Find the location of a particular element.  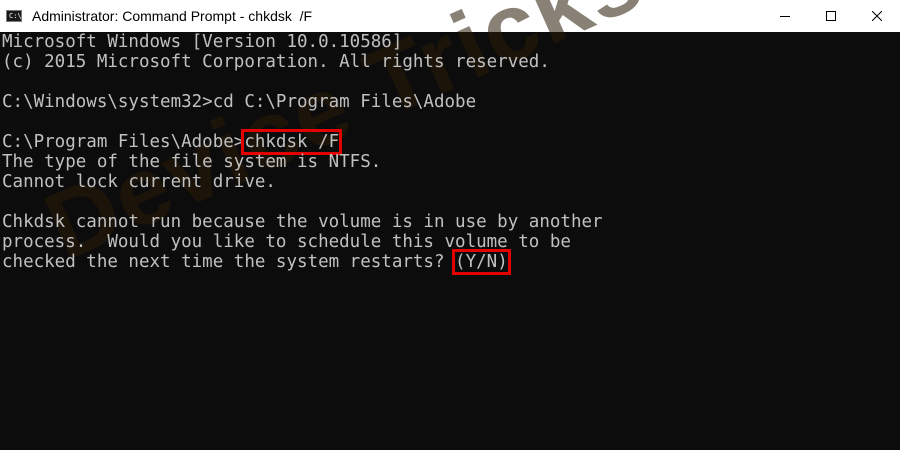

chkdsk-command-highlight: chkdsk /F is located at coordinates (292, 142).